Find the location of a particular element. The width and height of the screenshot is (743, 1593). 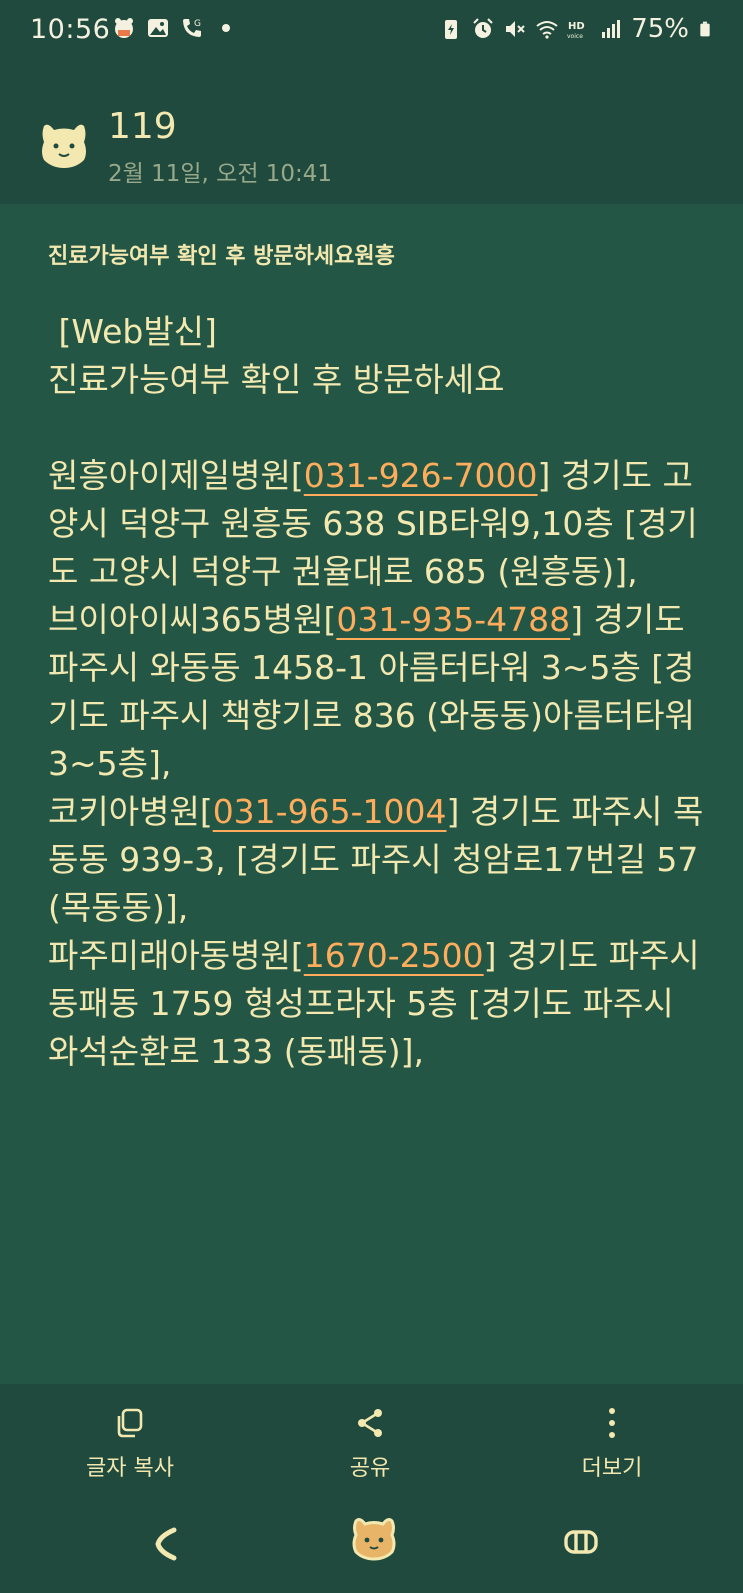

alarm-icon is located at coordinates (483, 28).